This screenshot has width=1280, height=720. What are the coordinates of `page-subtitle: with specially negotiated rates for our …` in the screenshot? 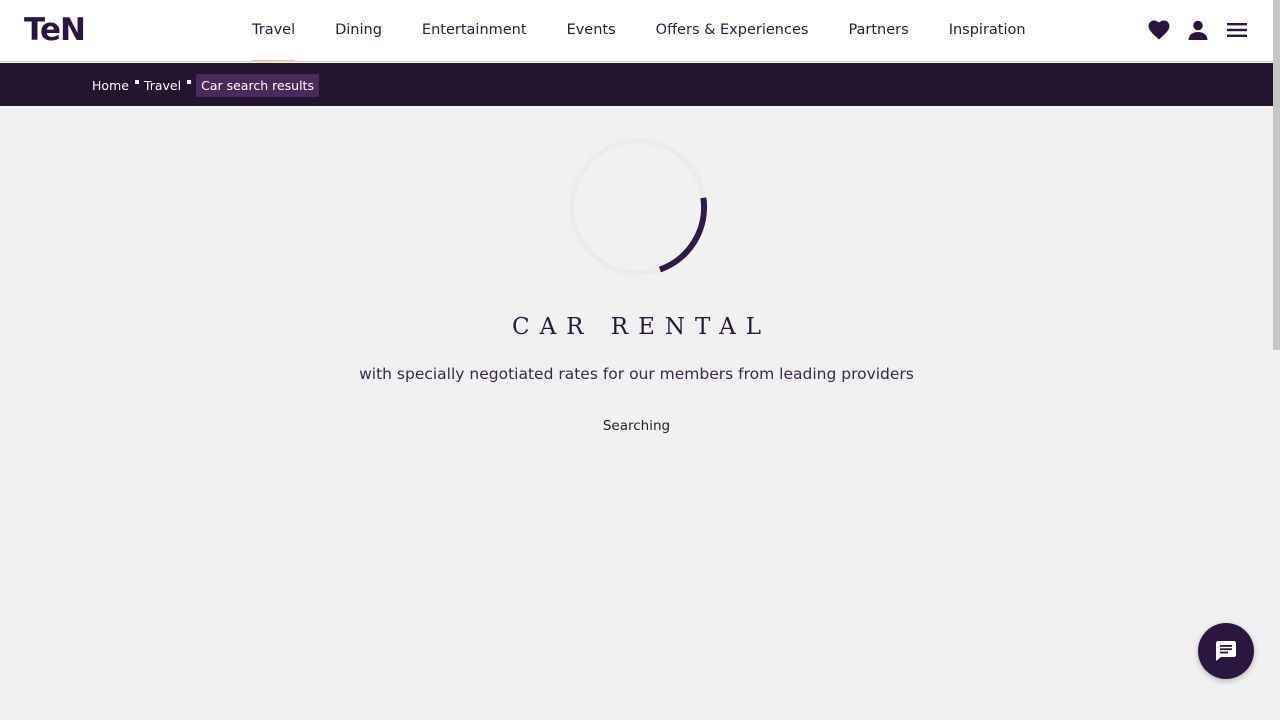 It's located at (636, 374).